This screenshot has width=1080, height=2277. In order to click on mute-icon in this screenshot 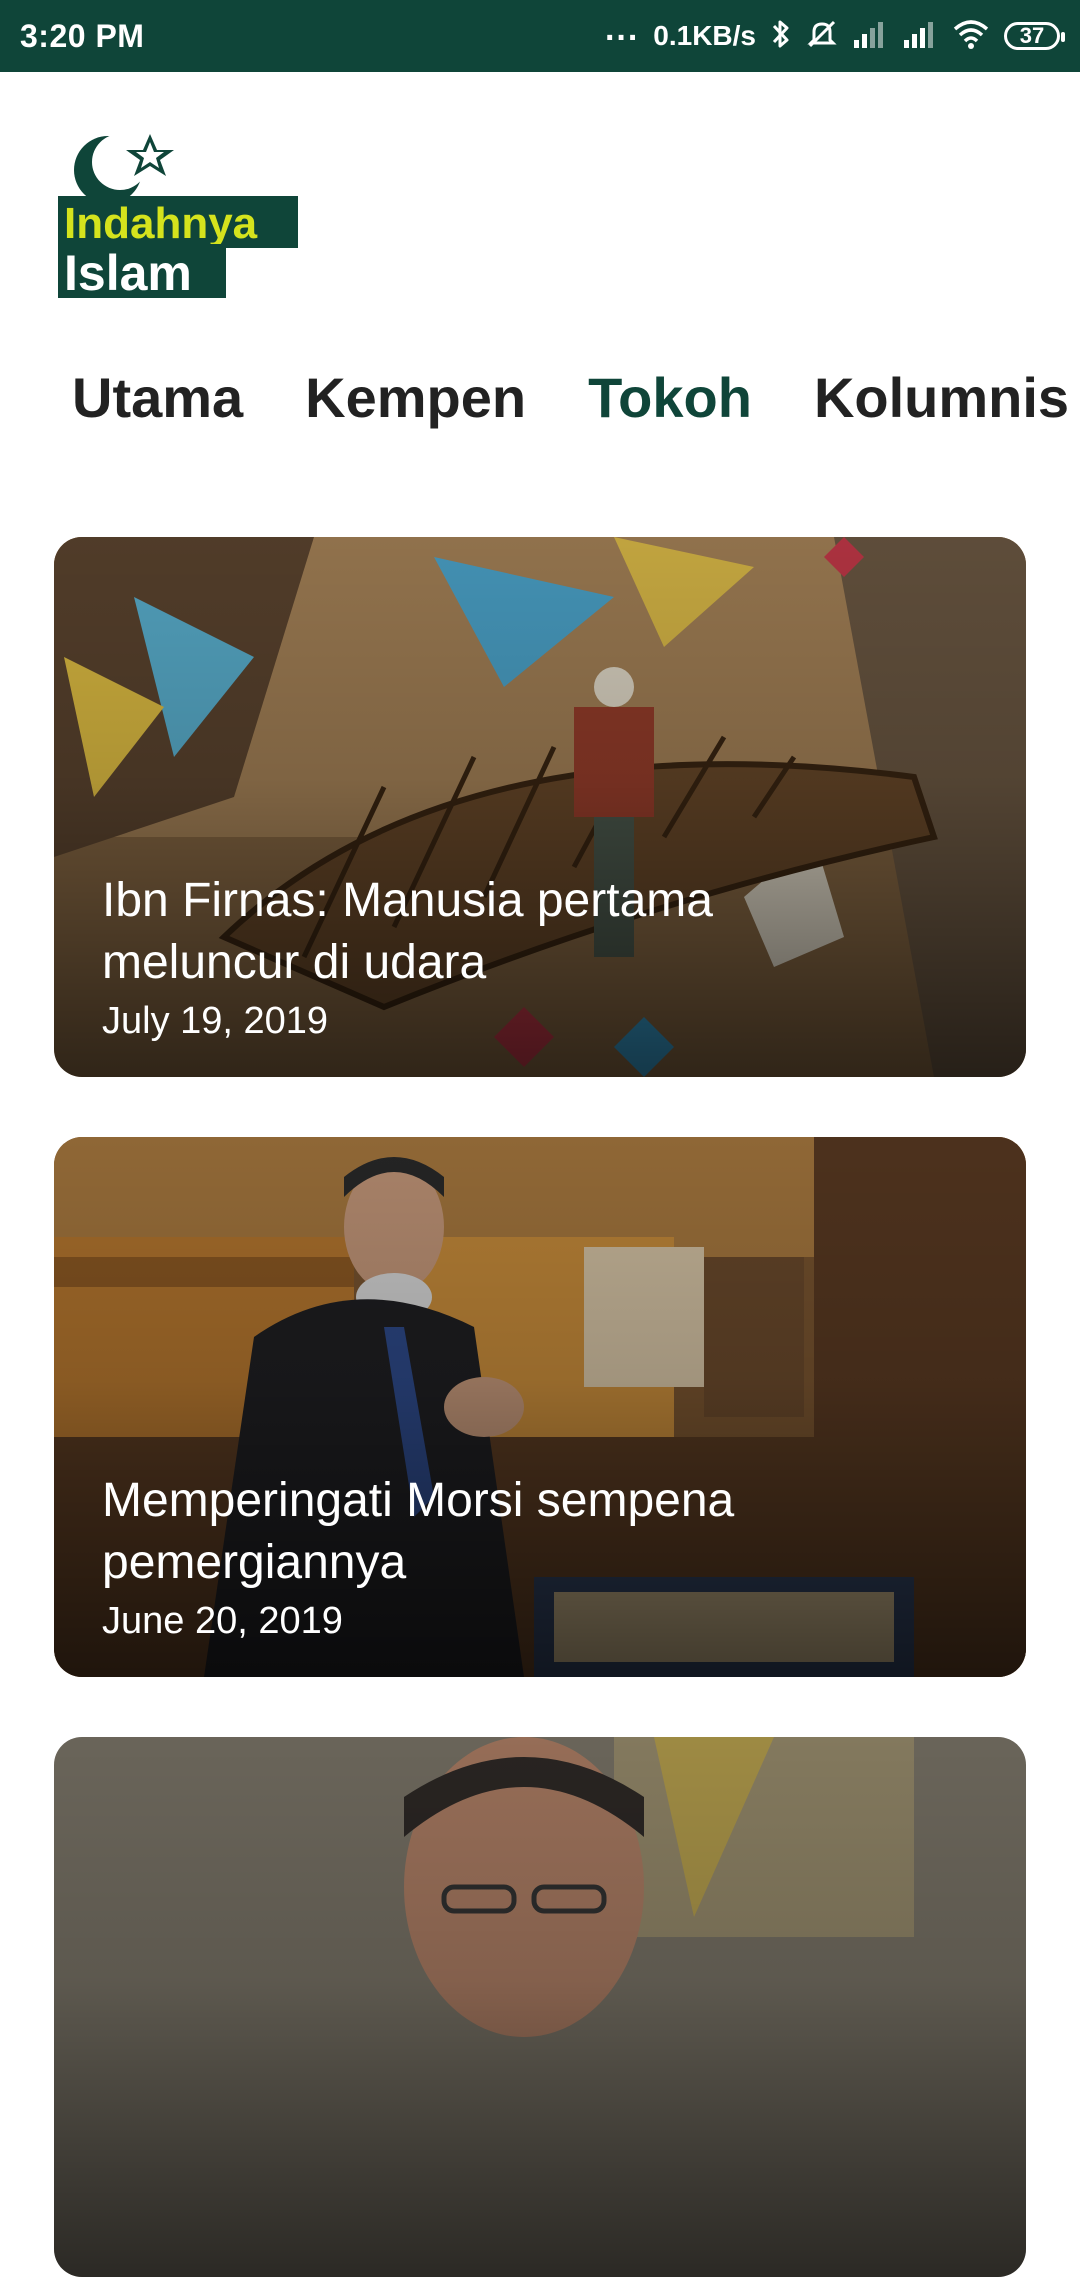, I will do `click(822, 36)`.